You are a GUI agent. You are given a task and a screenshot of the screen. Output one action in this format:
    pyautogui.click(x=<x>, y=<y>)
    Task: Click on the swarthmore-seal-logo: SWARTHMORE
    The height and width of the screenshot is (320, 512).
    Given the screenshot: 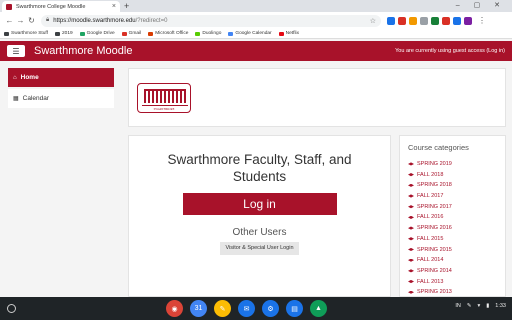 What is the action you would take?
    pyautogui.click(x=164, y=98)
    